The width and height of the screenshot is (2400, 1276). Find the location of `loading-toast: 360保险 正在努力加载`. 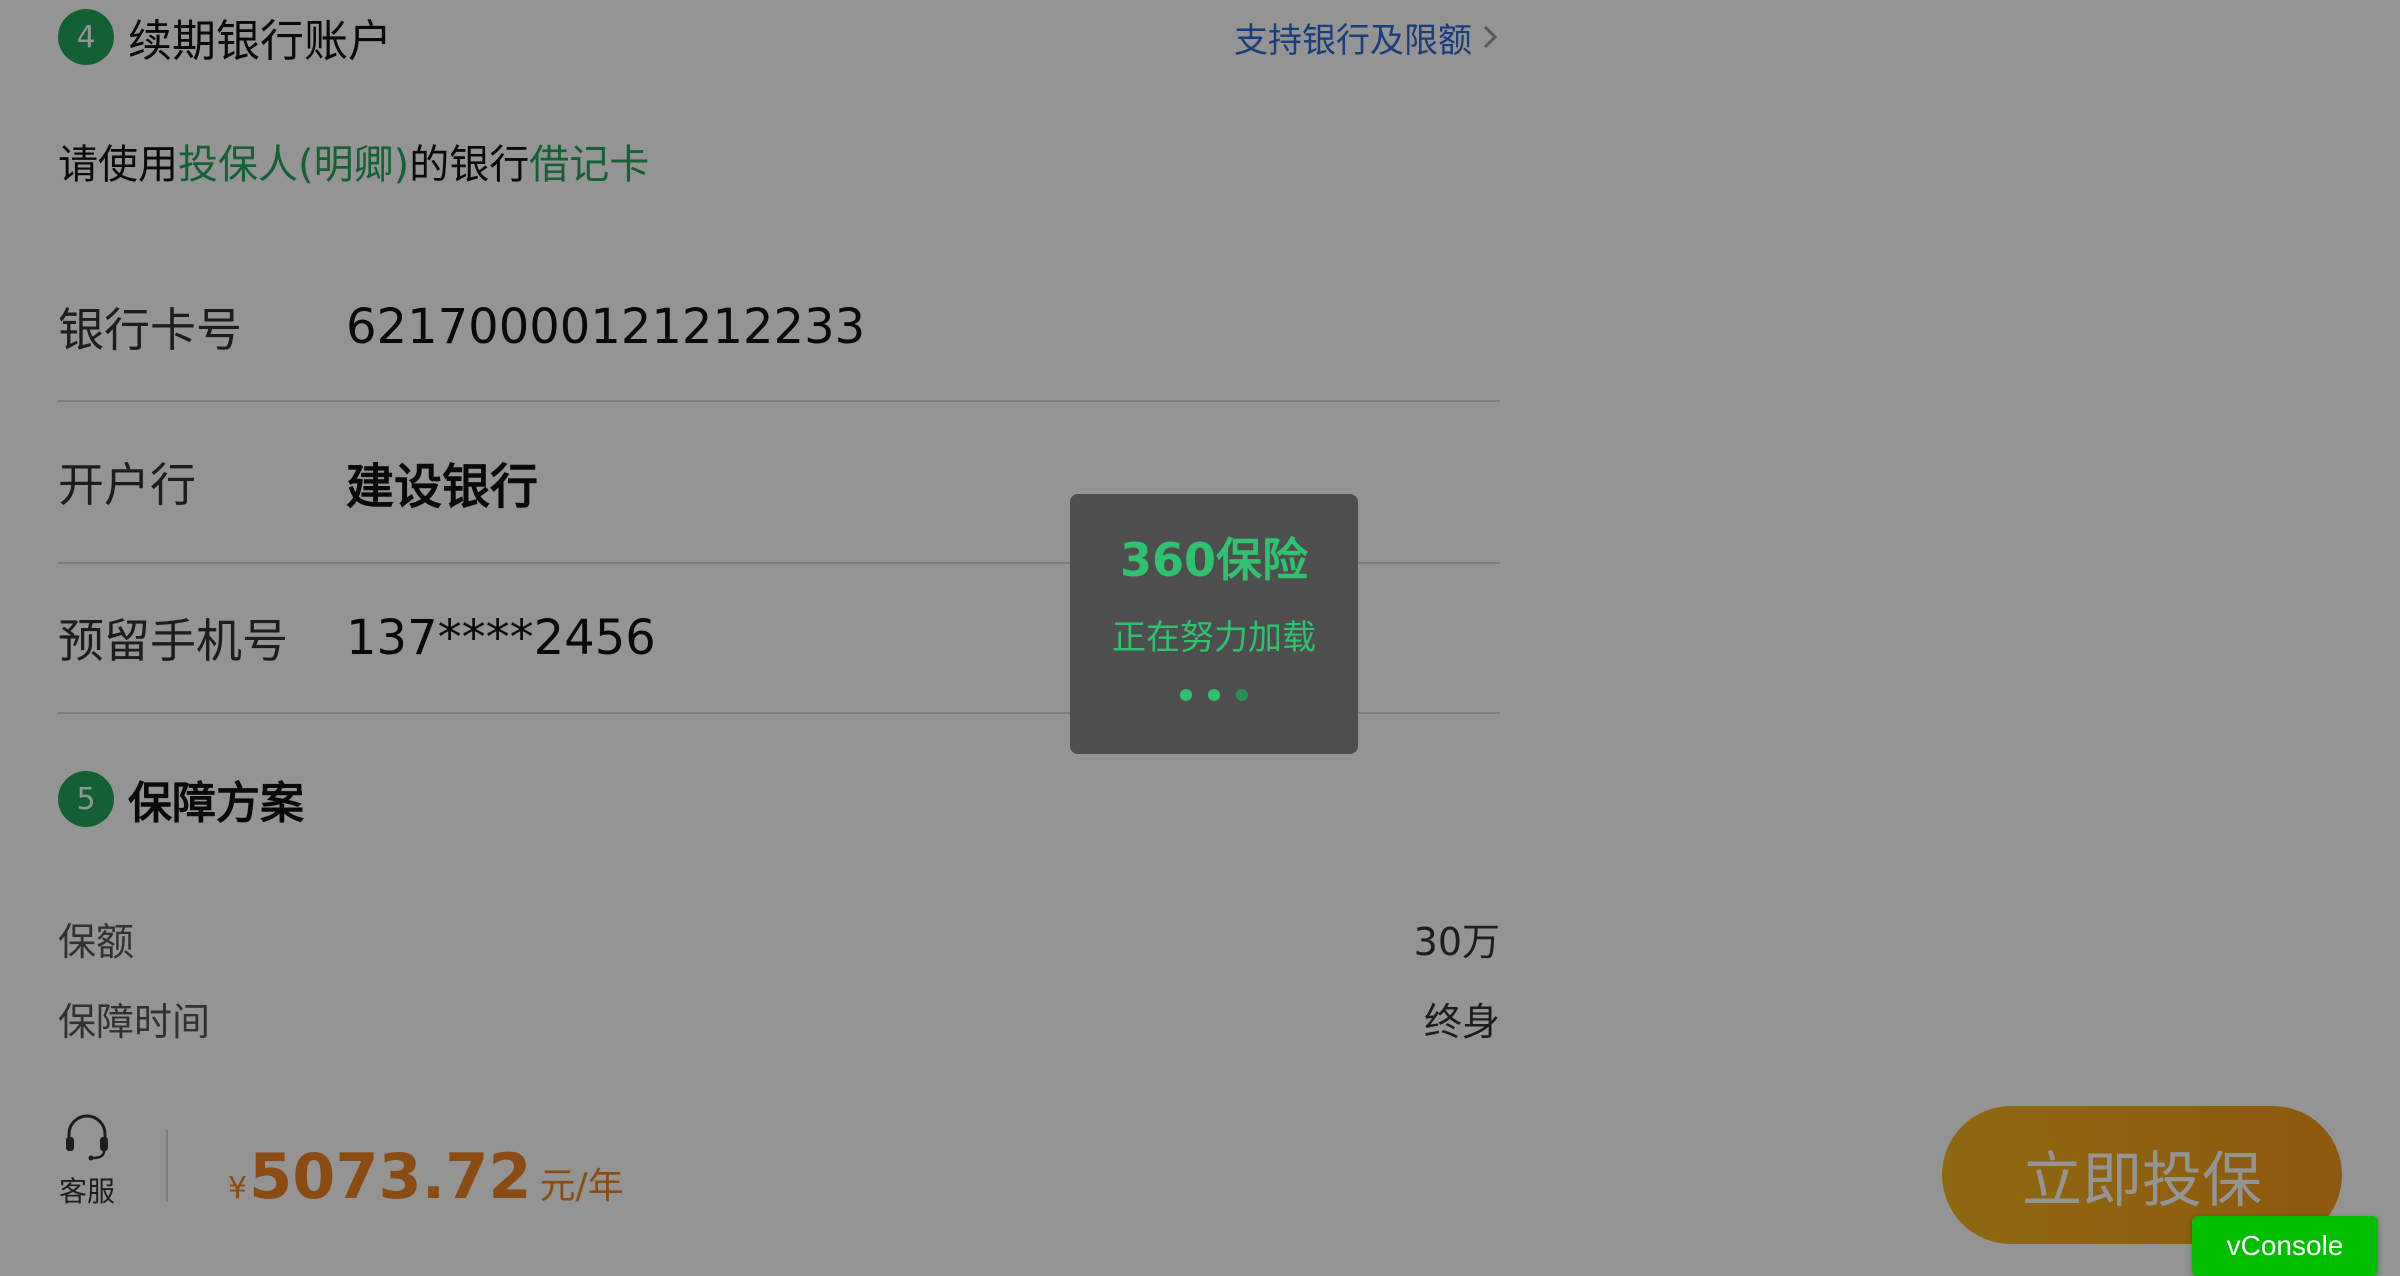

loading-toast: 360保险 正在努力加载 is located at coordinates (1214, 624).